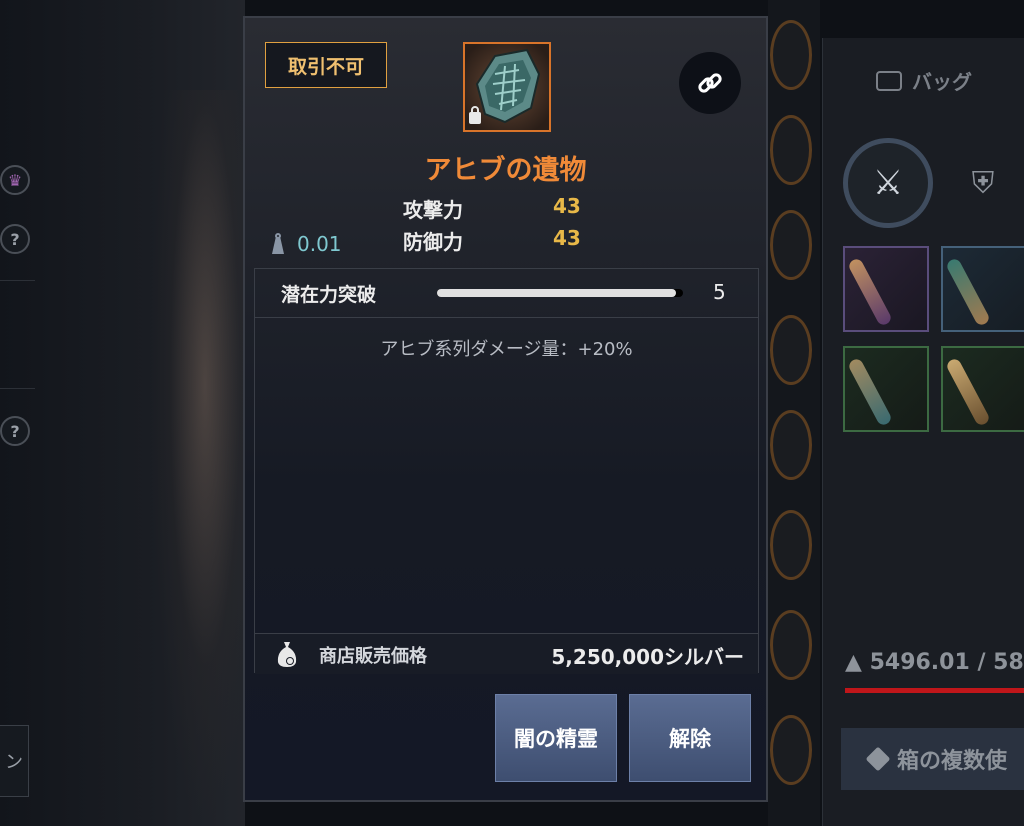 The width and height of the screenshot is (1024, 826). I want to click on limit-break-value: 5, so click(719, 292).